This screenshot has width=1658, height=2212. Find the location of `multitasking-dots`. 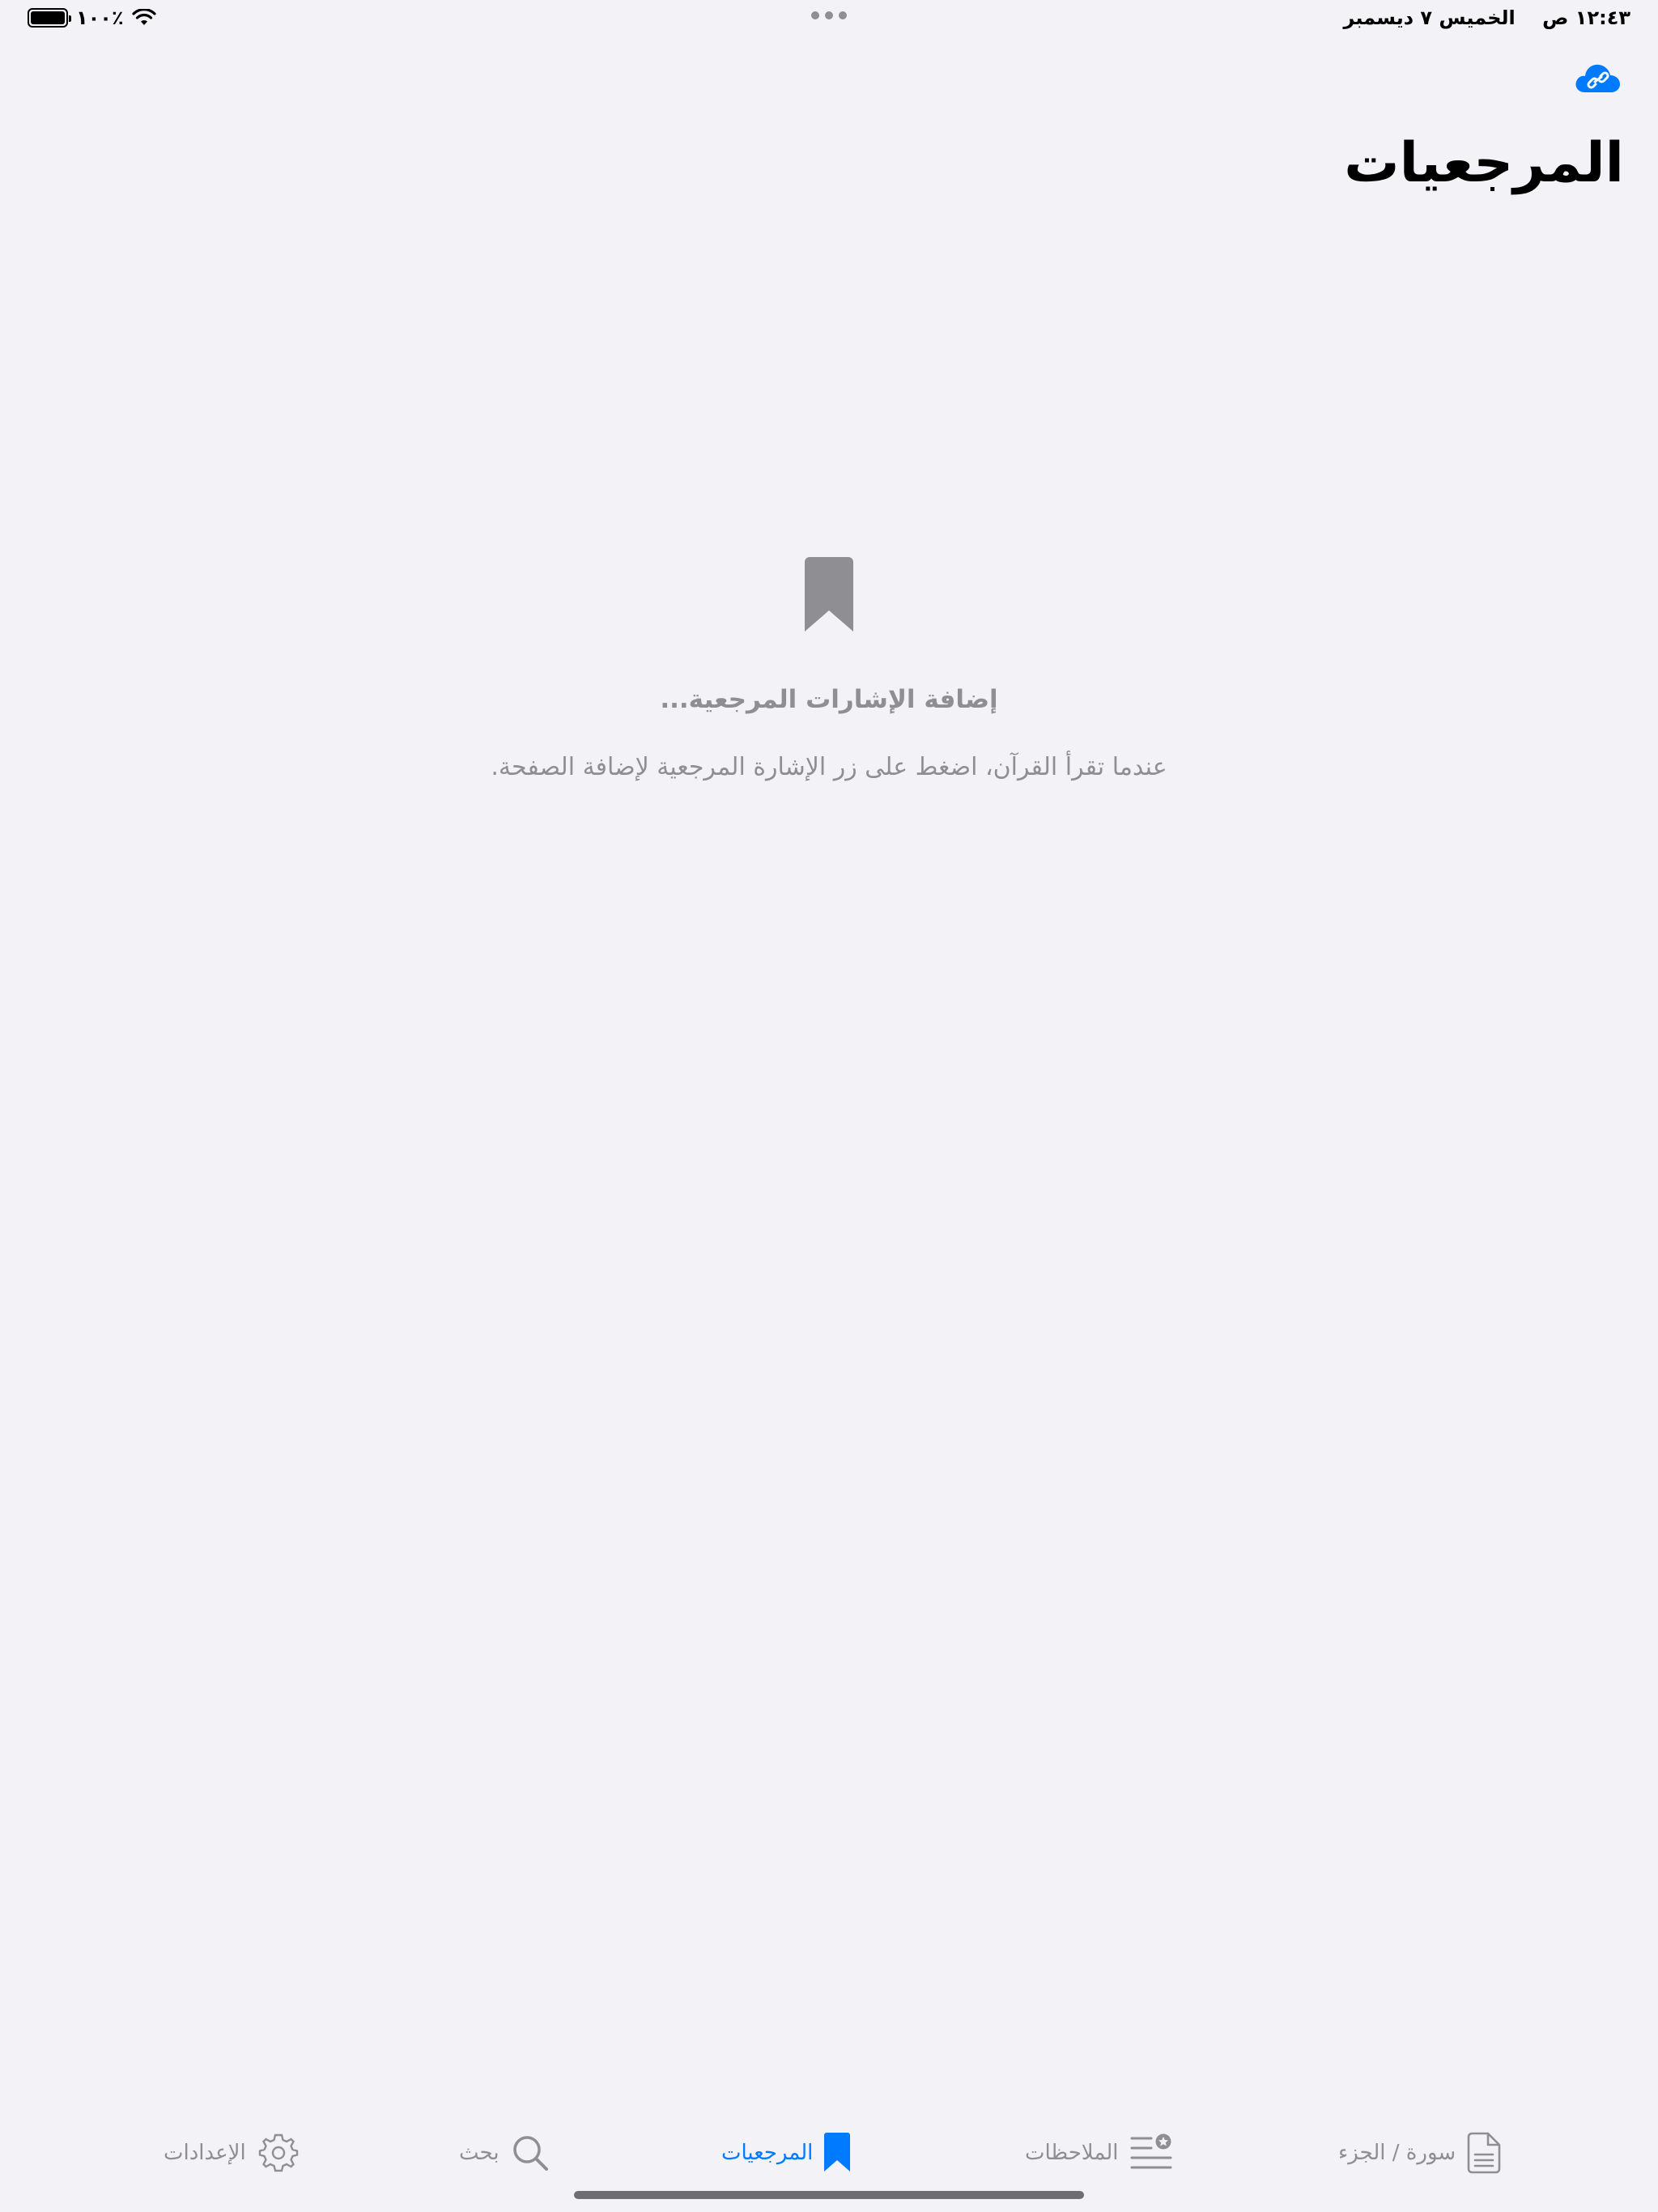

multitasking-dots is located at coordinates (829, 15).